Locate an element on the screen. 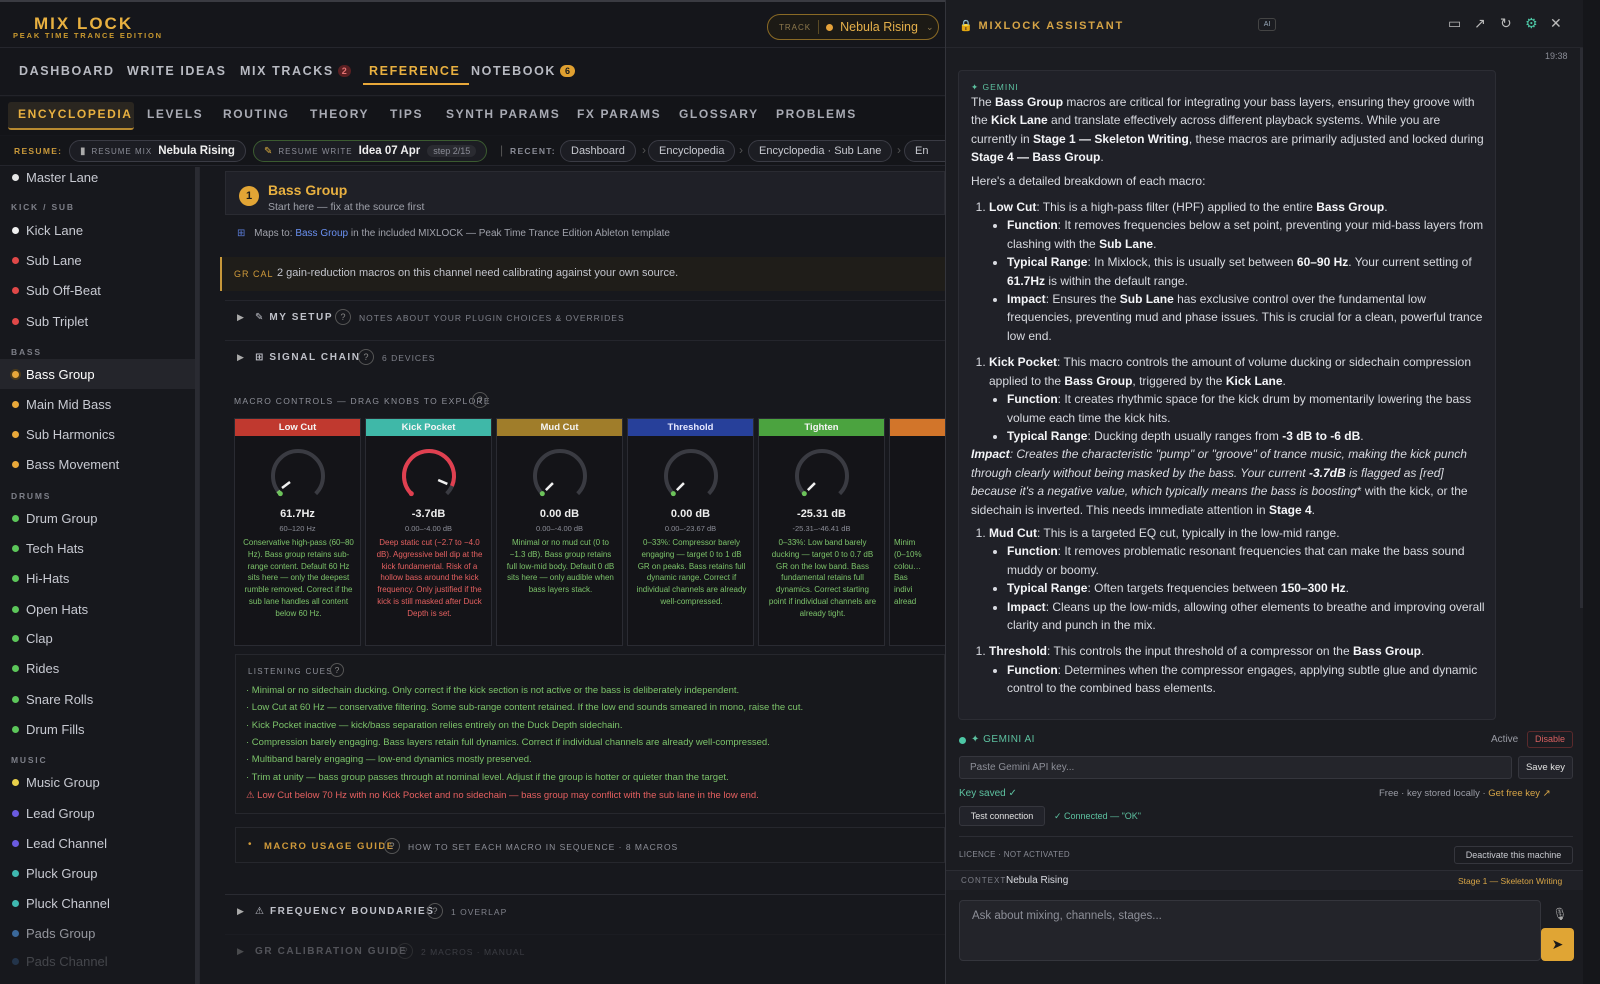 The width and height of the screenshot is (1600, 984). sidebar-item-sub-off-beat: Sub Off-Beat is located at coordinates (97, 290).